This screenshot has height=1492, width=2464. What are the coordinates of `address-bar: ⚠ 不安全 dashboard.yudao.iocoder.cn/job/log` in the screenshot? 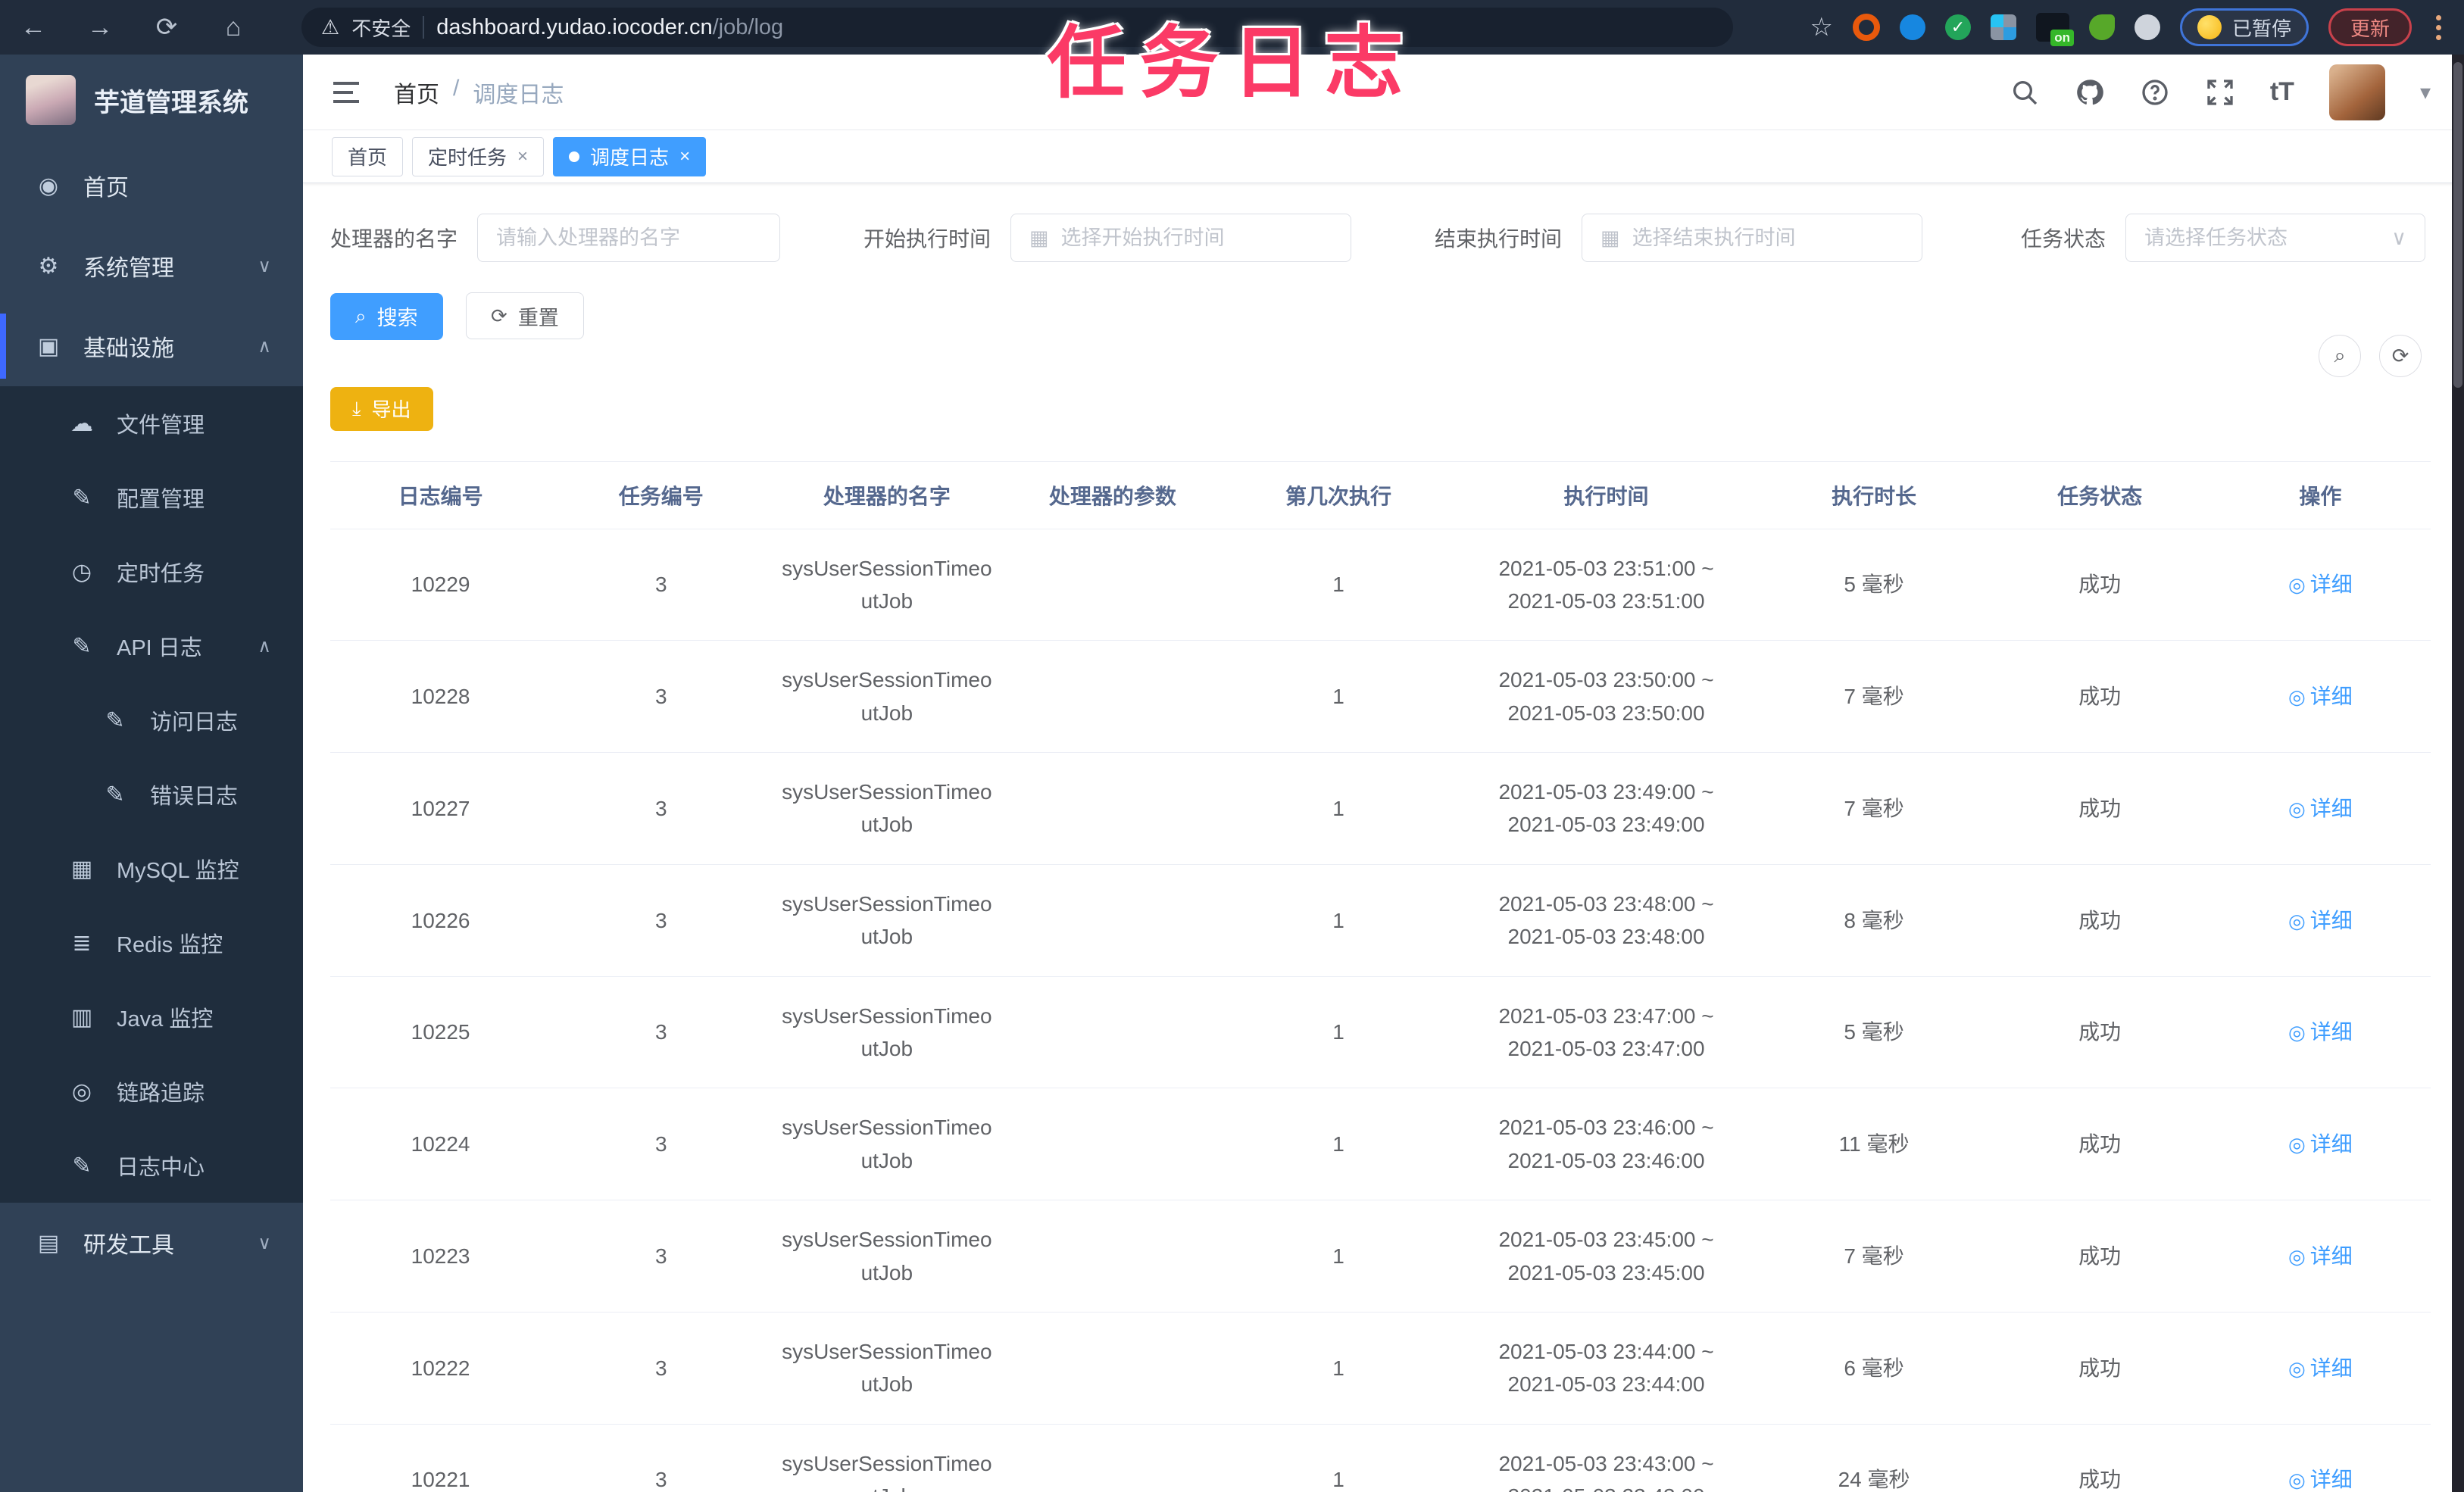 It's located at (1017, 28).